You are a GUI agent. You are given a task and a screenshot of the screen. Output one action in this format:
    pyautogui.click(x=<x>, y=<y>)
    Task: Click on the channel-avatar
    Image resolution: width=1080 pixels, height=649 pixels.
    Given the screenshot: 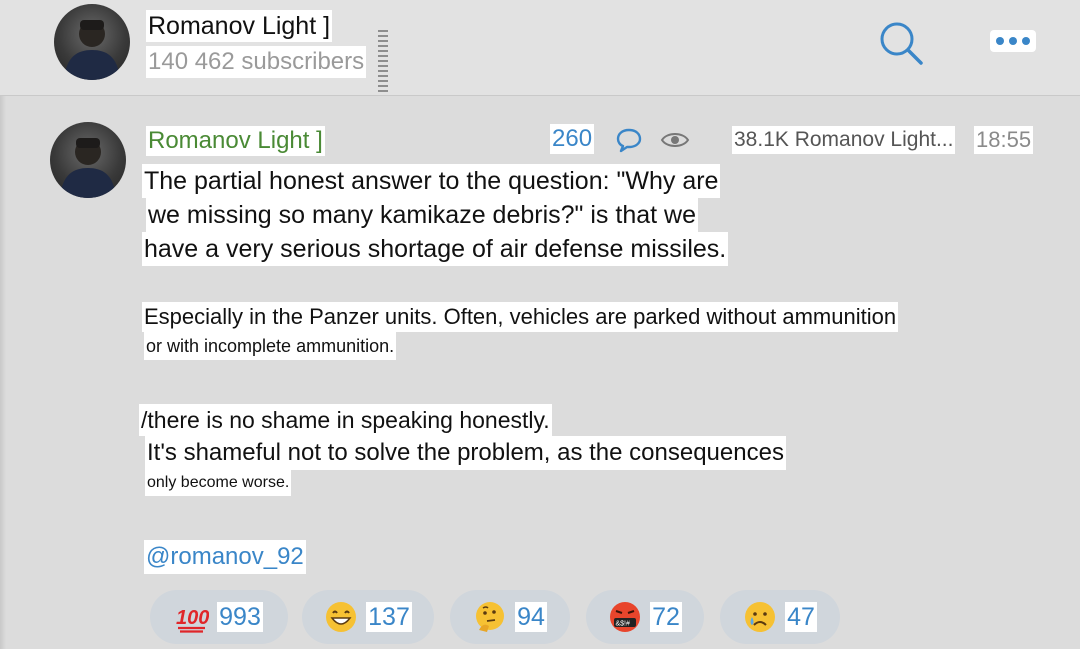 What is the action you would take?
    pyautogui.click(x=92, y=42)
    